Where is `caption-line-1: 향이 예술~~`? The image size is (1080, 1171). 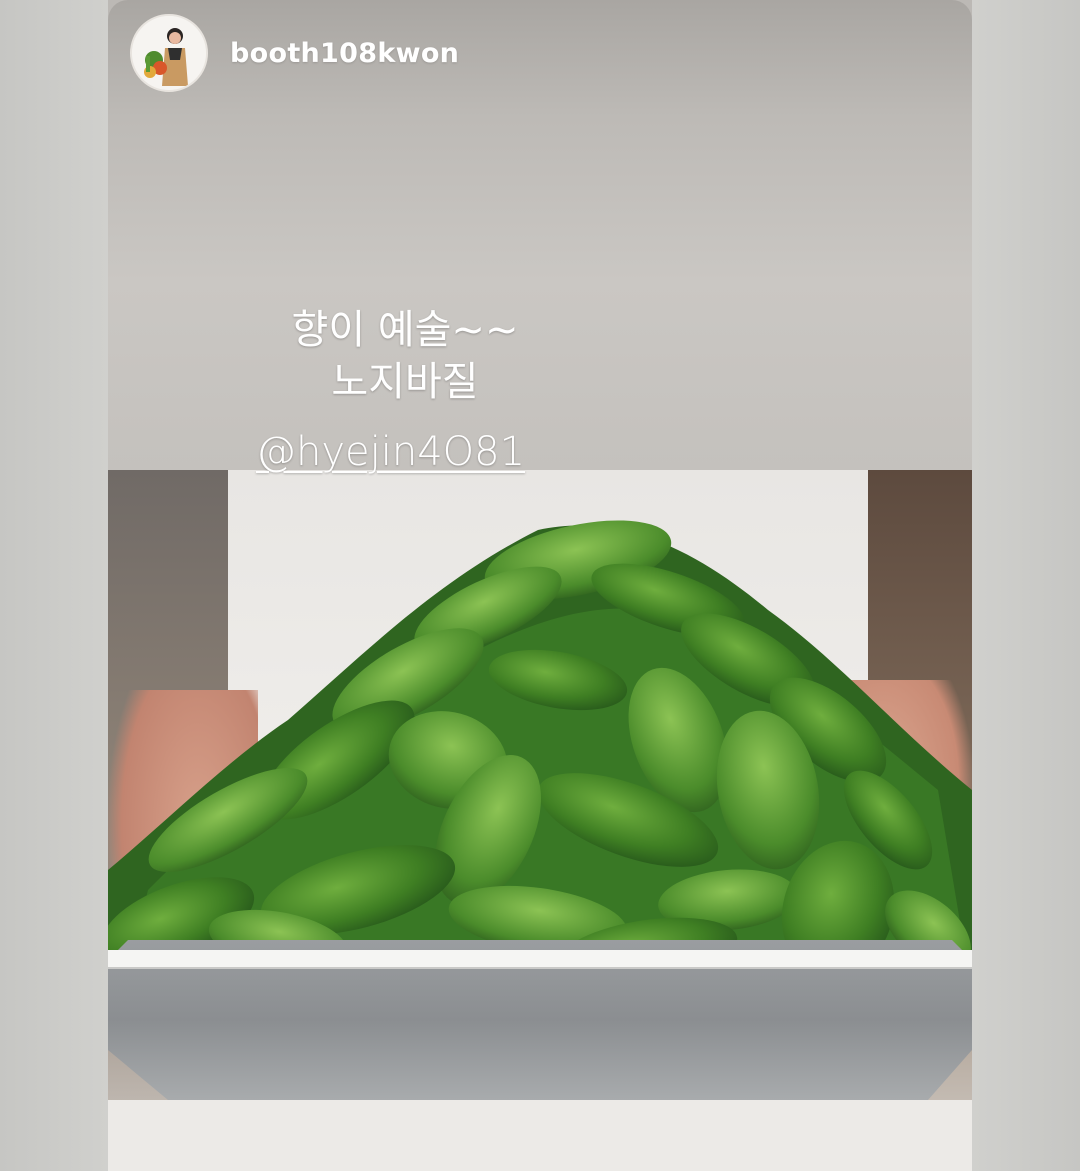 caption-line-1: 향이 예술~~ is located at coordinates (405, 330).